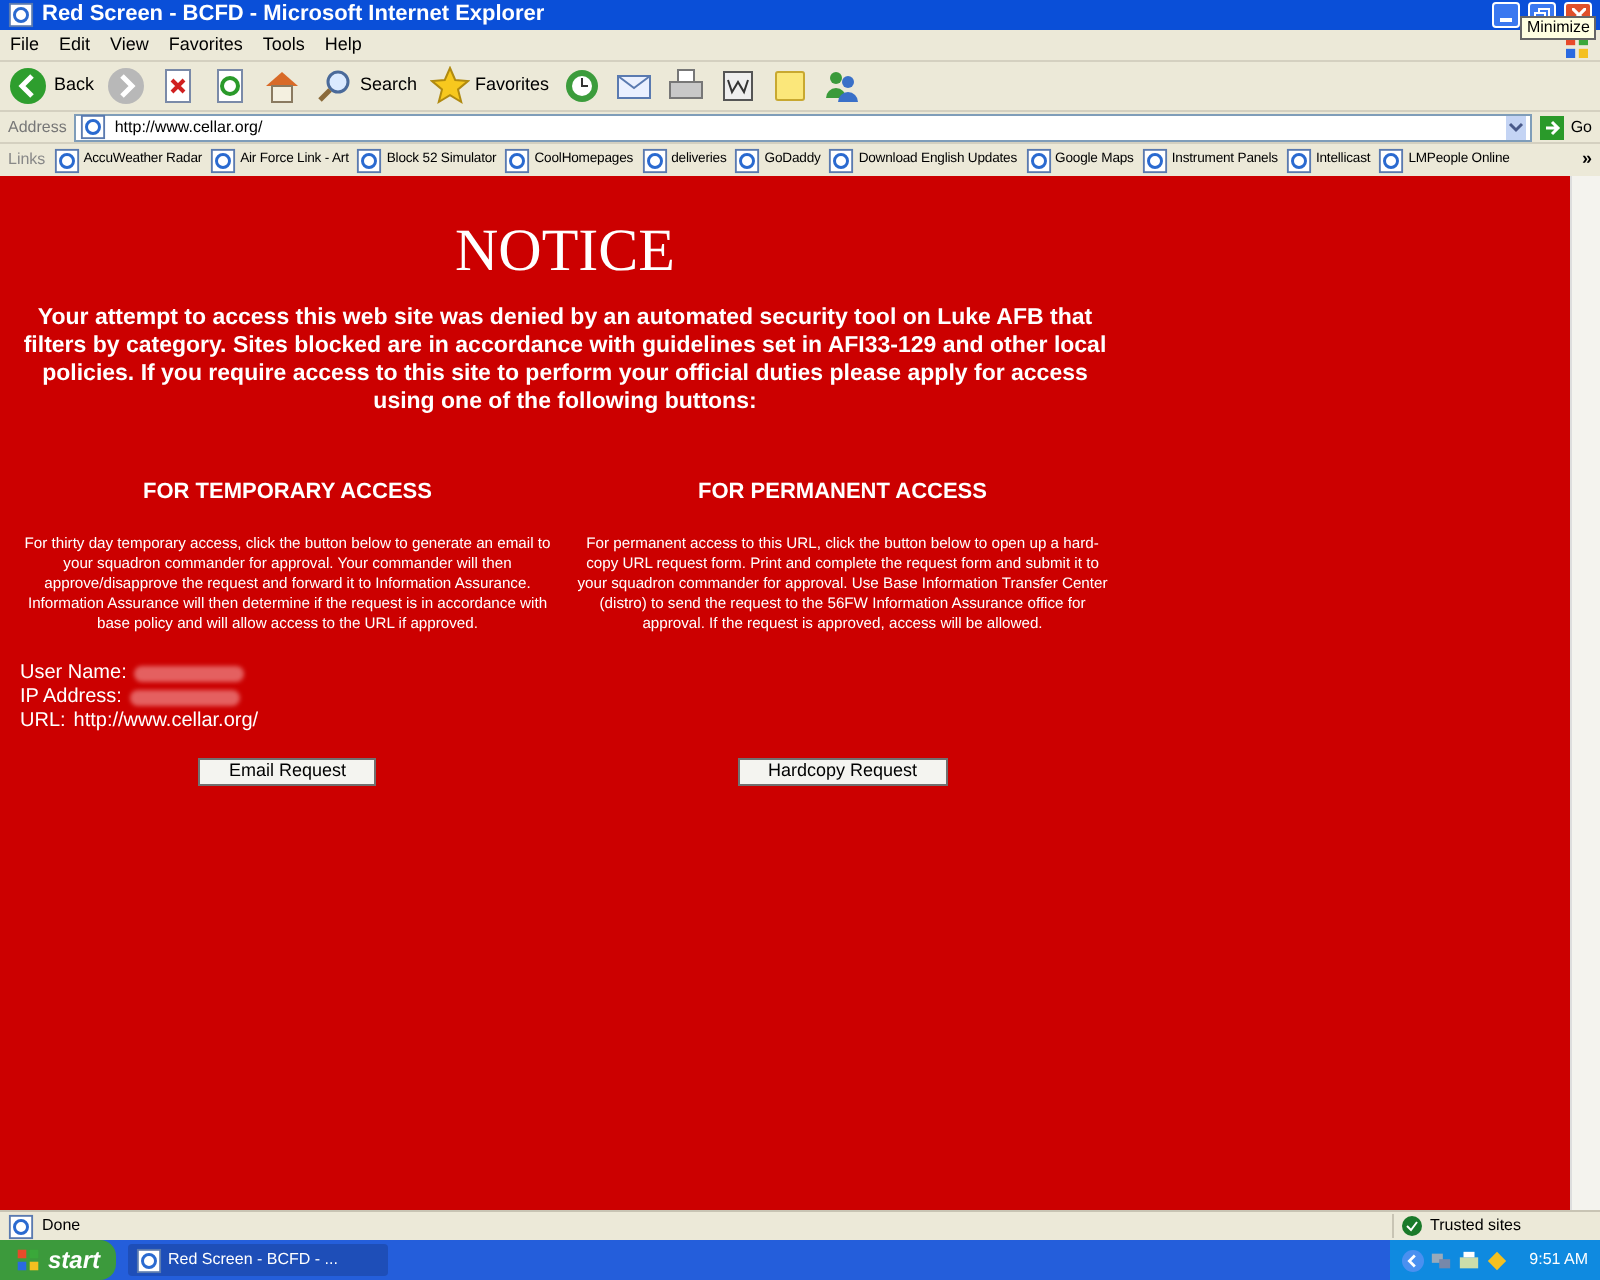 The height and width of the screenshot is (1280, 1600). Describe the element at coordinates (205, 45) in the screenshot. I see `menu-item: Favorites` at that location.